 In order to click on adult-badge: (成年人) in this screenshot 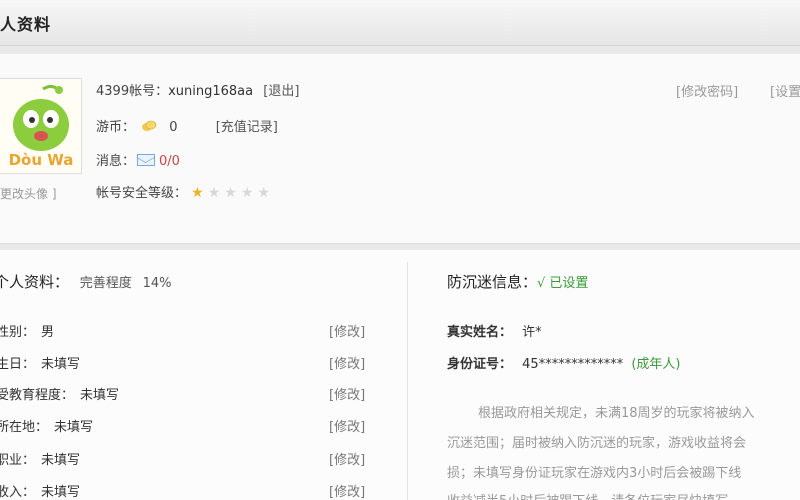, I will do `click(656, 364)`.